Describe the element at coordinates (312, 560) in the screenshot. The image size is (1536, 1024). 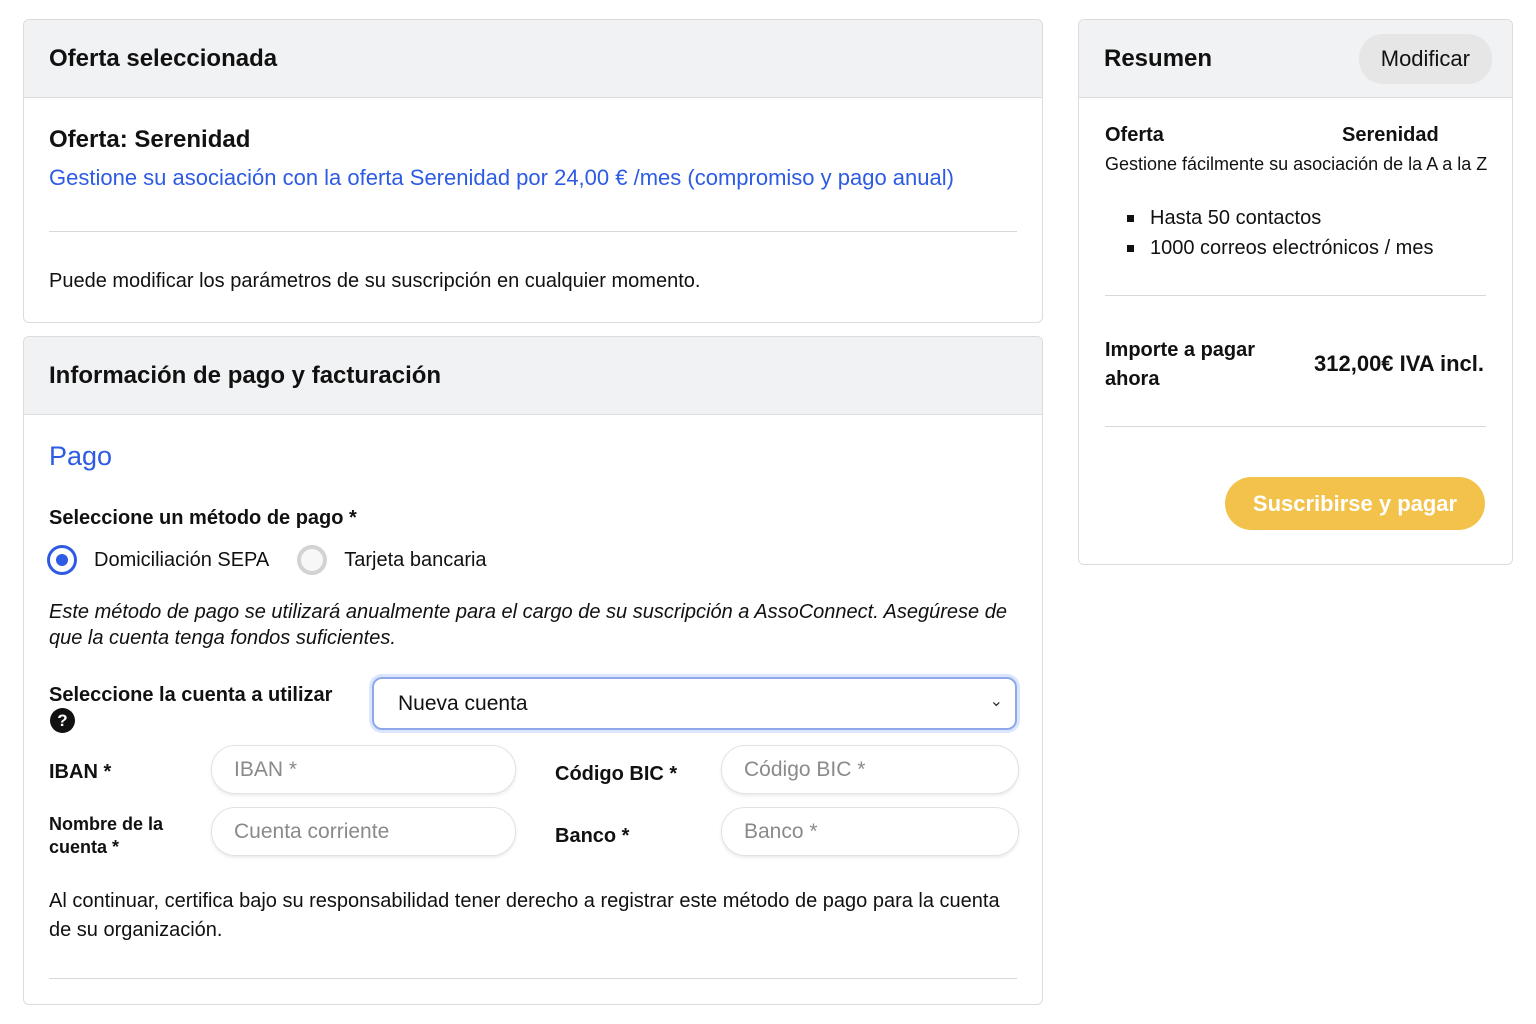
I see `radio-card` at that location.